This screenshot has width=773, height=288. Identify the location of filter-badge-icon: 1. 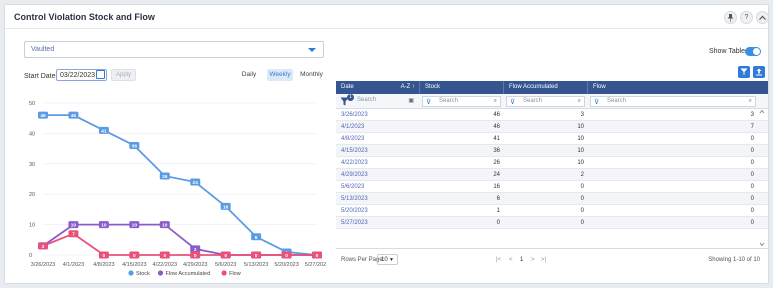
(347, 100).